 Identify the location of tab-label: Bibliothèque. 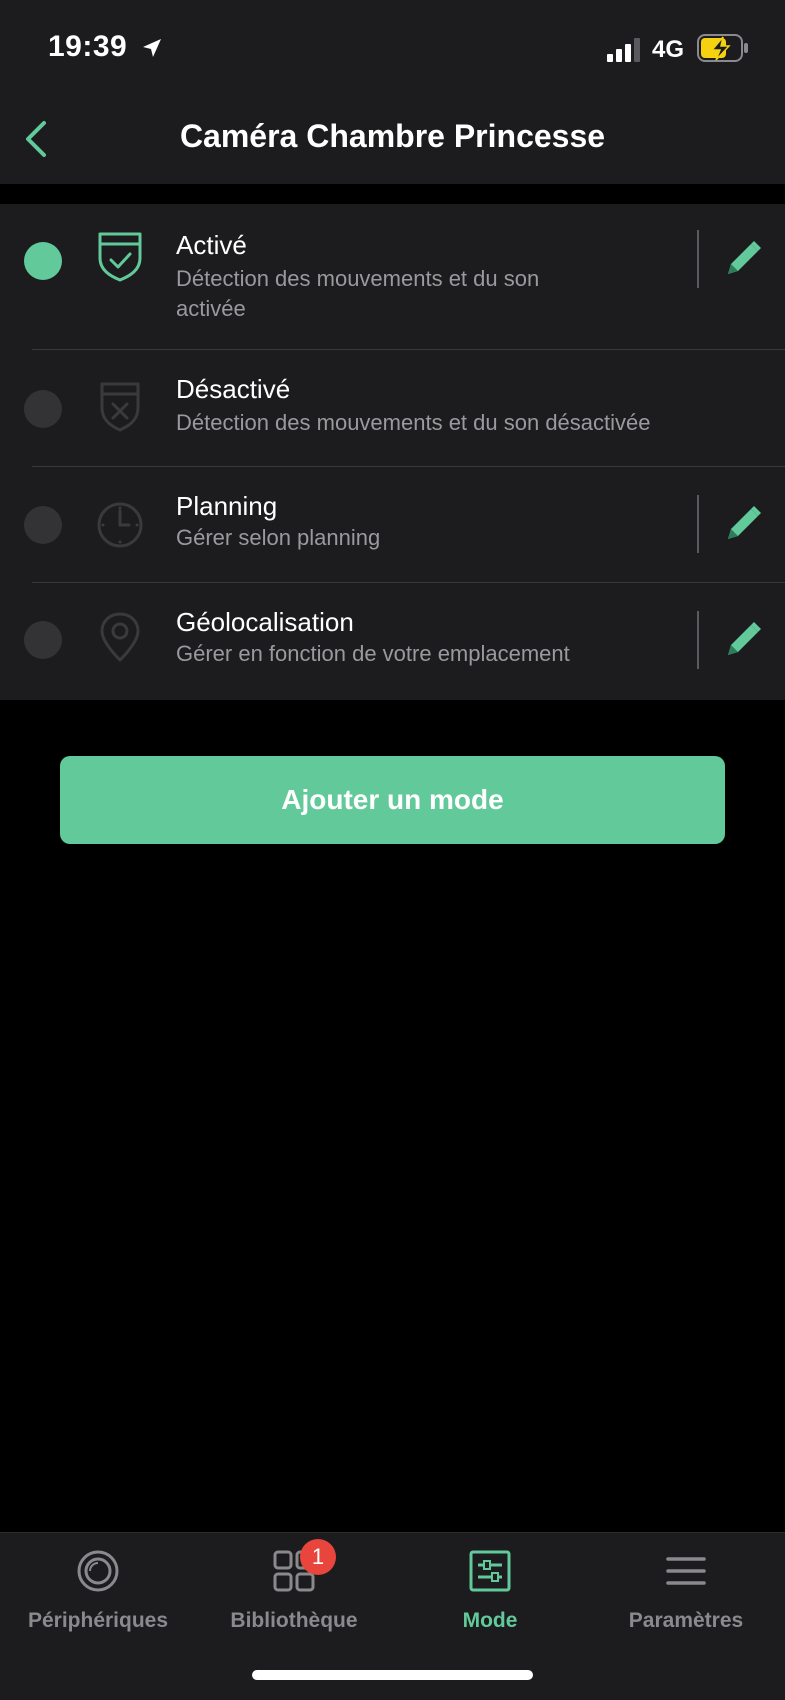
(294, 1620).